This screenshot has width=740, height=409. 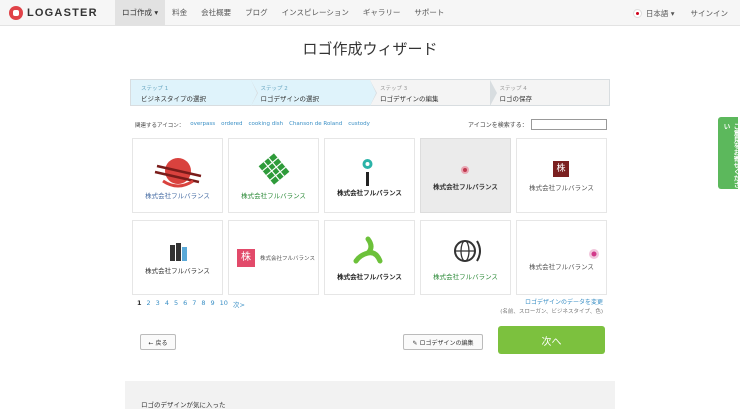 What do you see at coordinates (551, 340) in the screenshot?
I see `next-button: 次へ` at bounding box center [551, 340].